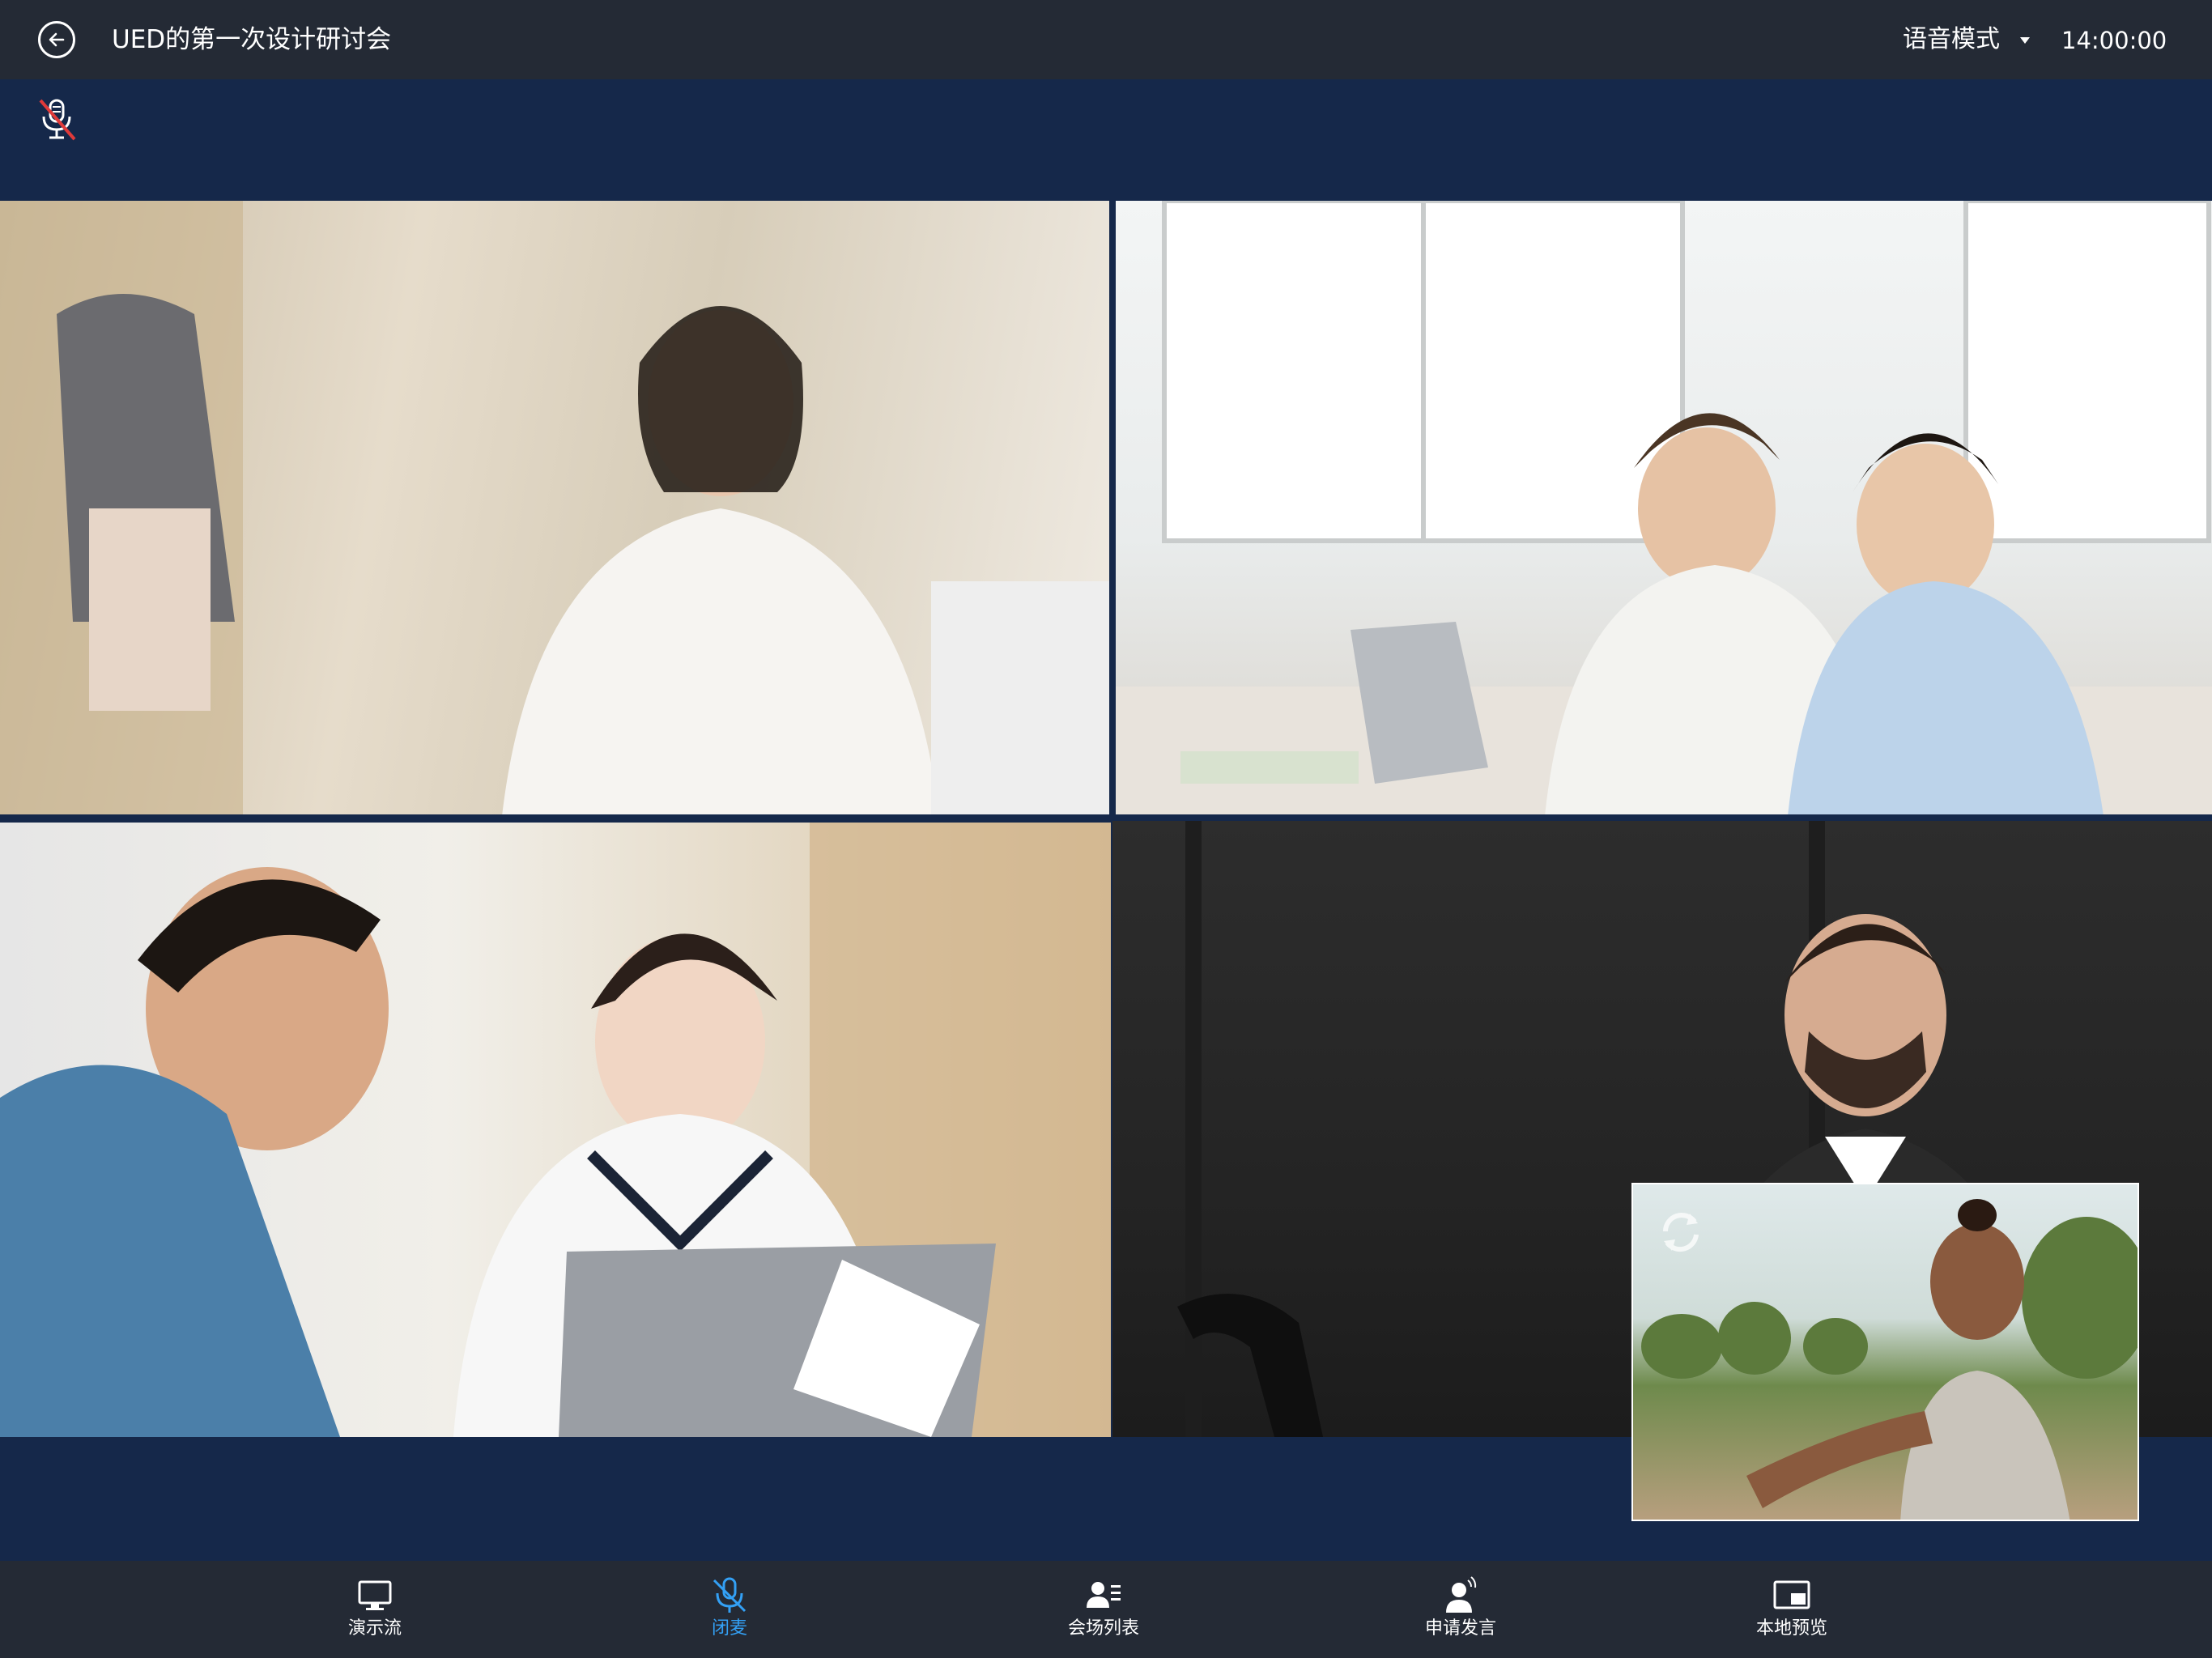  What do you see at coordinates (375, 1628) in the screenshot?
I see `toolbar-label: 演示流` at bounding box center [375, 1628].